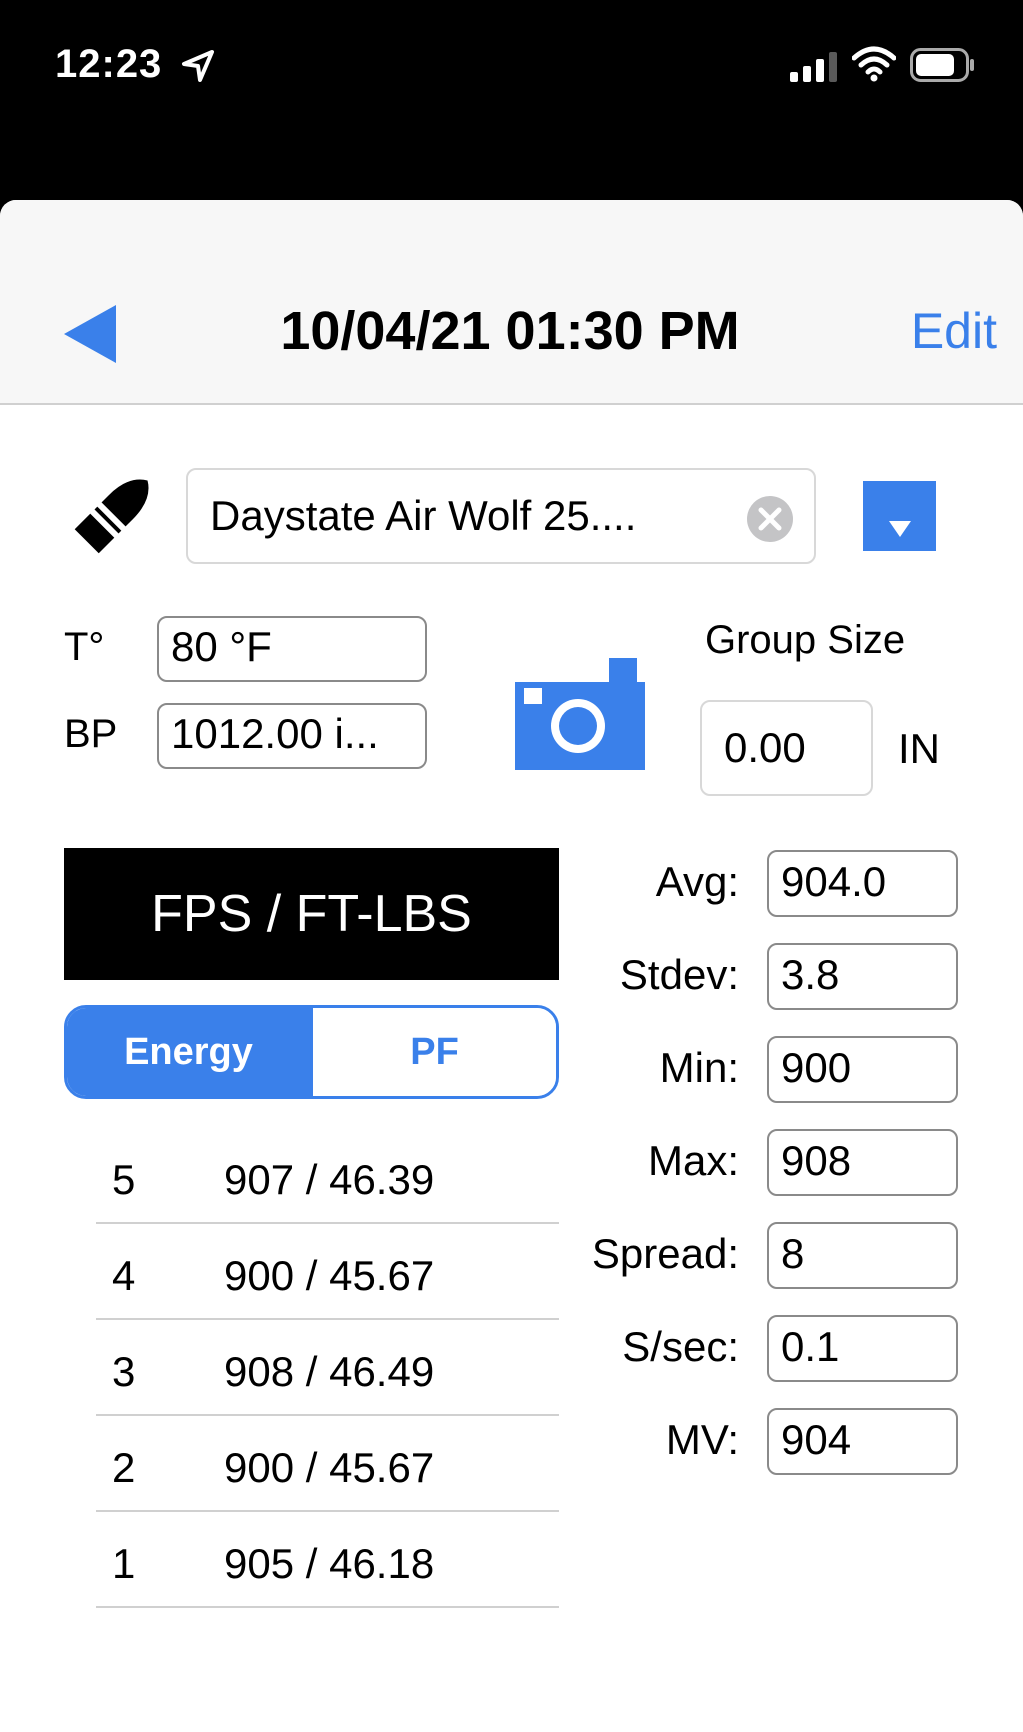 The width and height of the screenshot is (1023, 1732). What do you see at coordinates (433, 1052) in the screenshot?
I see `segment-pf: PF` at bounding box center [433, 1052].